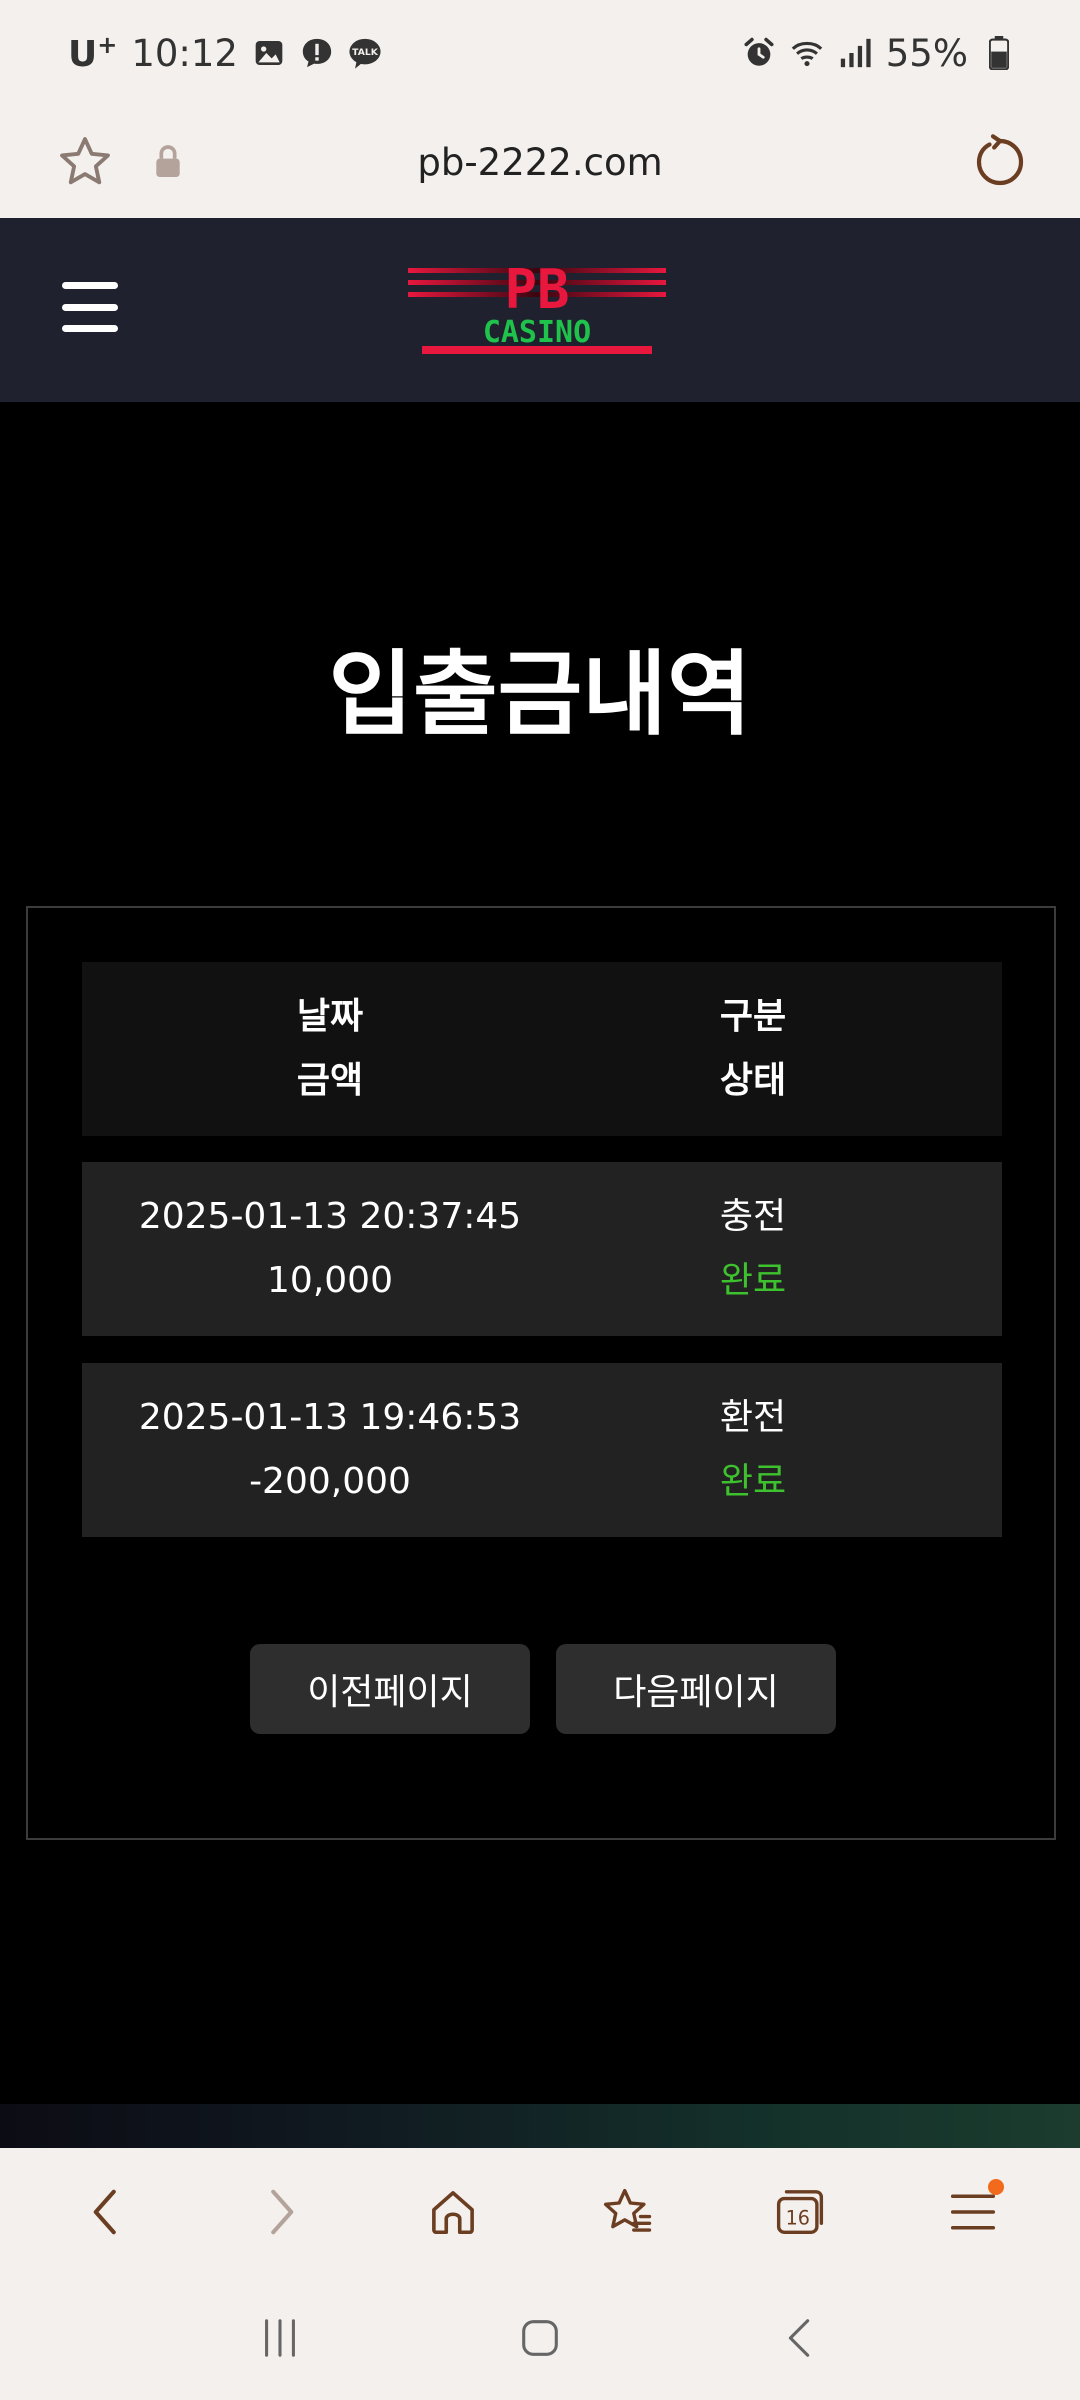  I want to click on tab-count: 16, so click(798, 2217).